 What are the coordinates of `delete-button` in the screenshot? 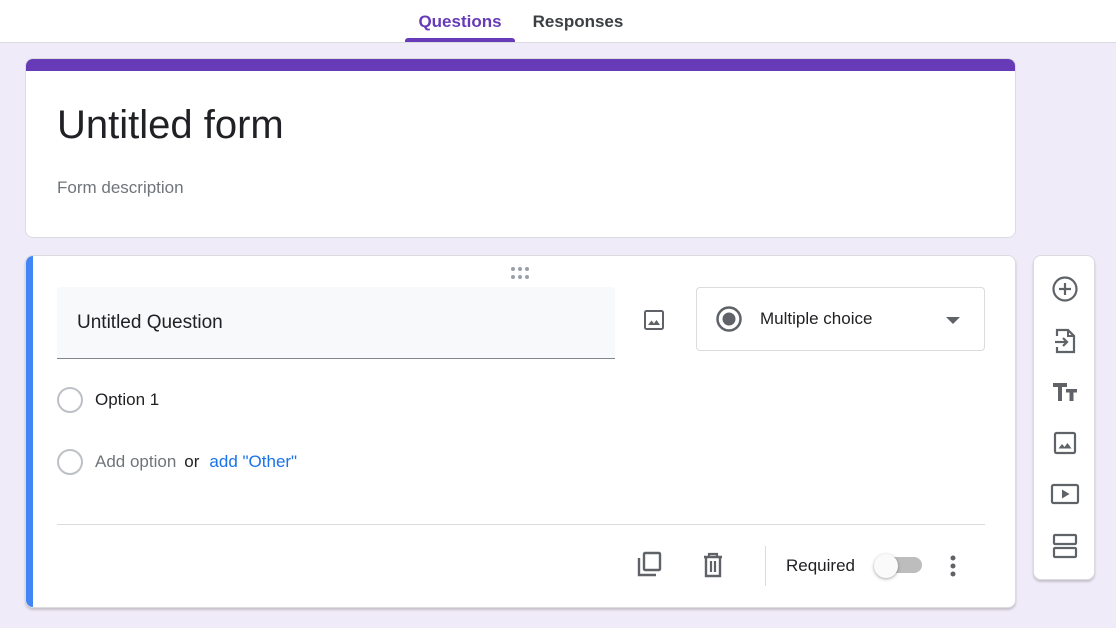 It's located at (713, 565).